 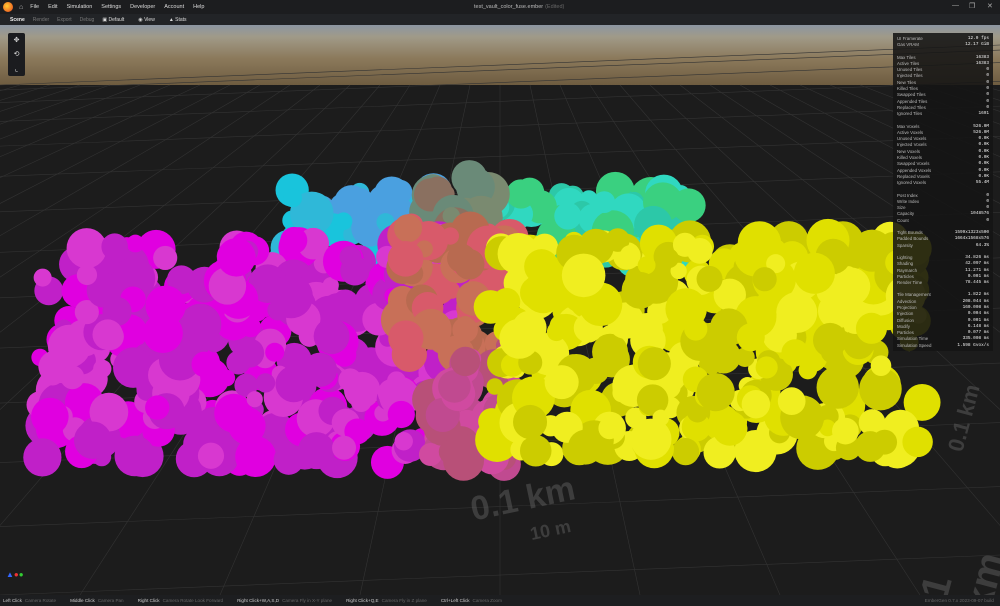 I want to click on stat-value: 64.3%, so click(x=982, y=245).